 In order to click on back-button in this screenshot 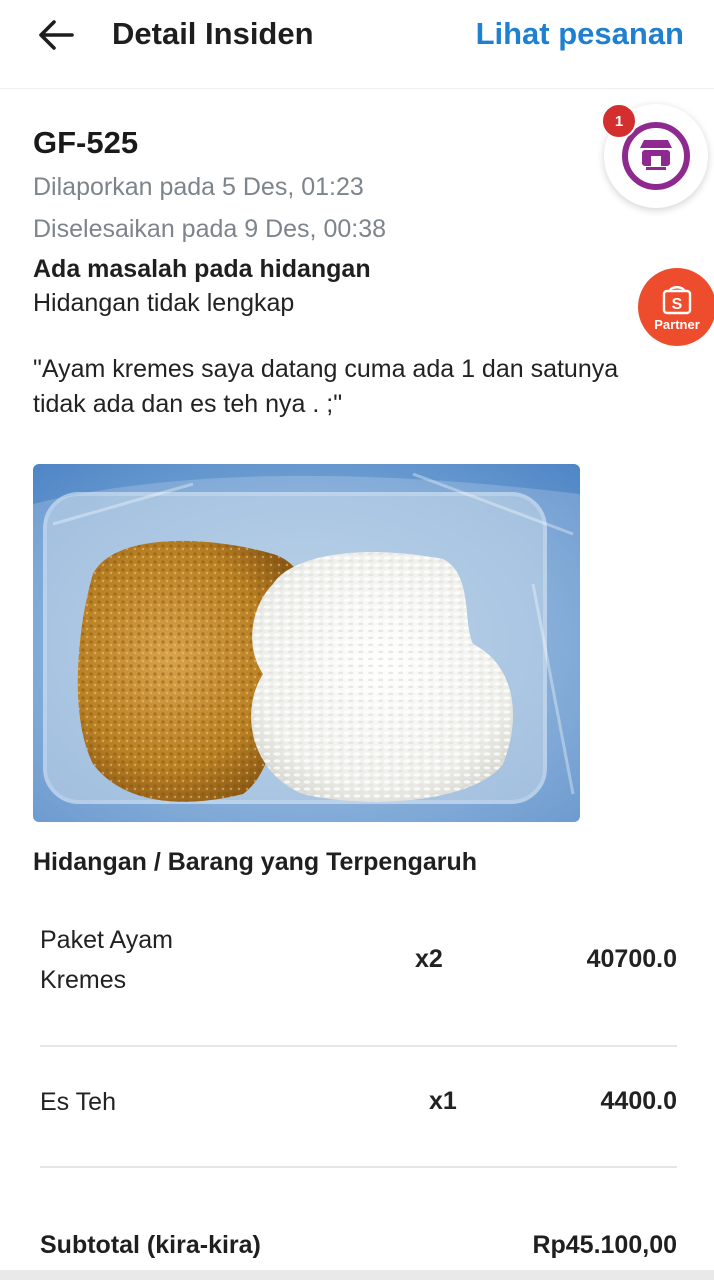, I will do `click(56, 35)`.